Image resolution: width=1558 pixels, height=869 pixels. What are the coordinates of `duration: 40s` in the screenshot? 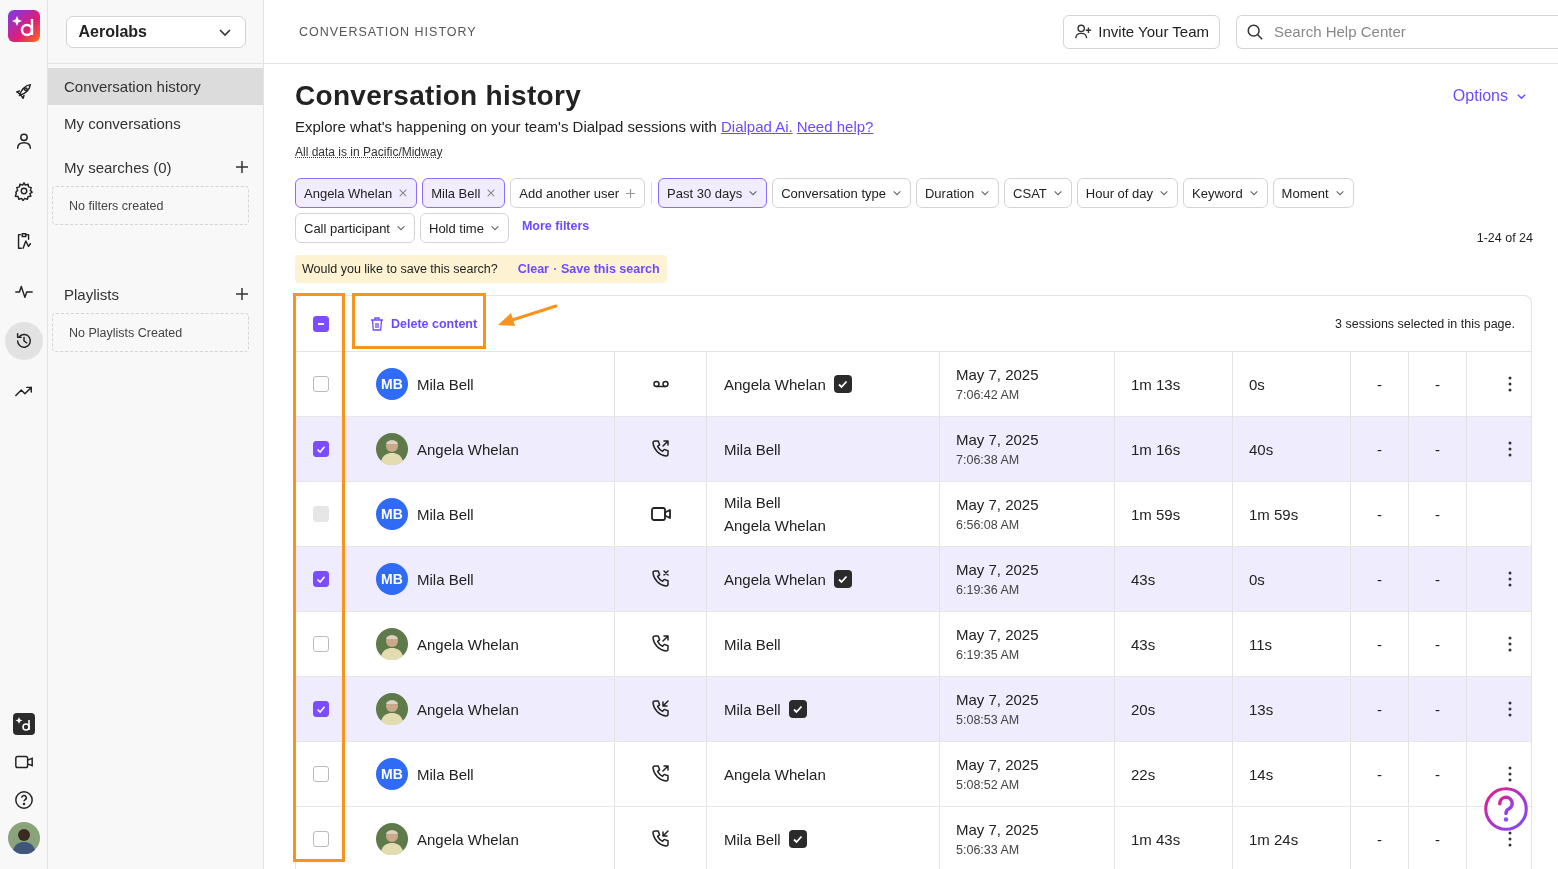 It's located at (1261, 449).